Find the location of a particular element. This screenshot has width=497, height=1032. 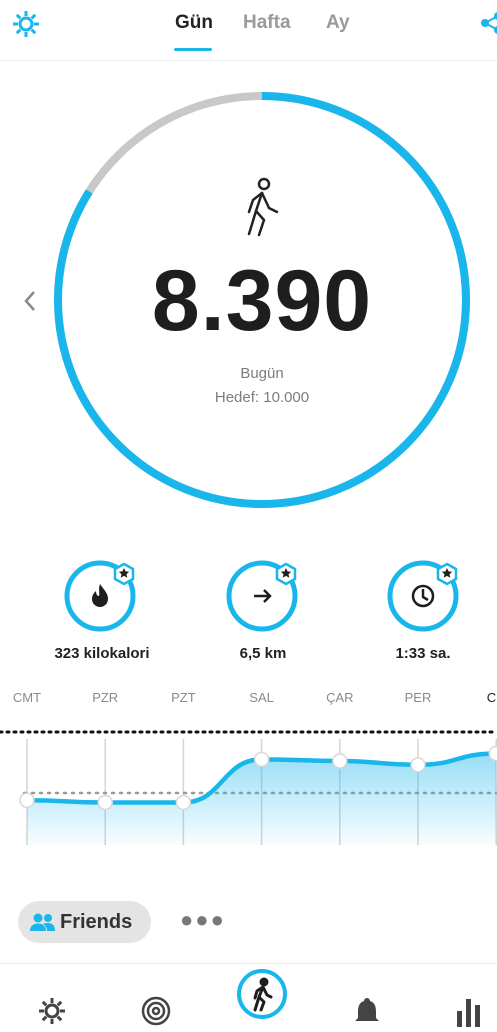

share-button is located at coordinates (487, 23).